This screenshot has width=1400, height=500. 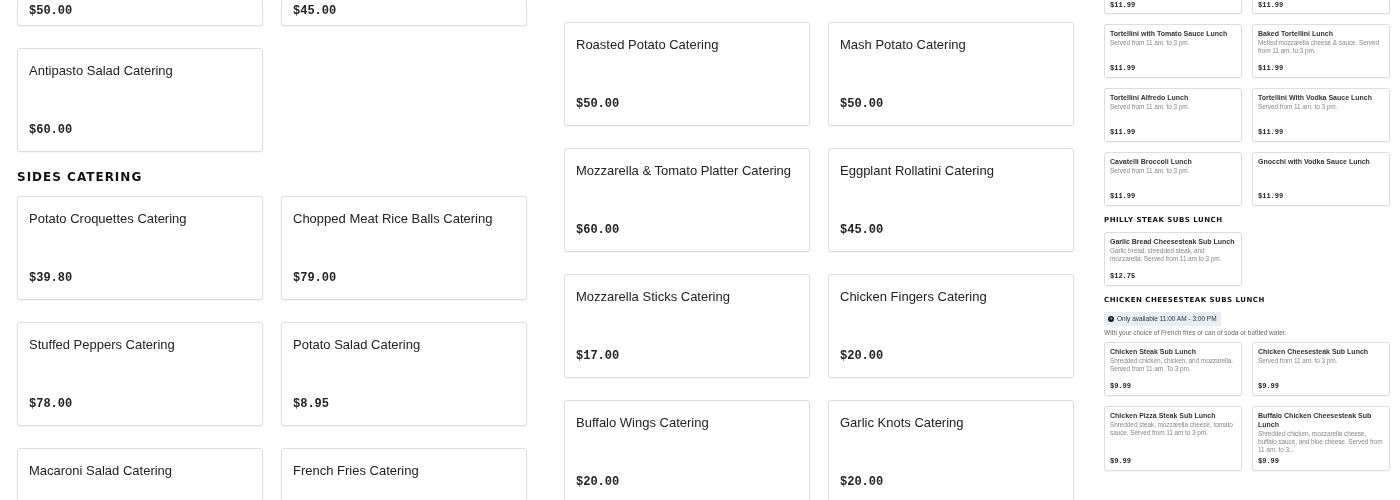 I want to click on item-title: Antipasto Salad Catering, so click(x=101, y=71).